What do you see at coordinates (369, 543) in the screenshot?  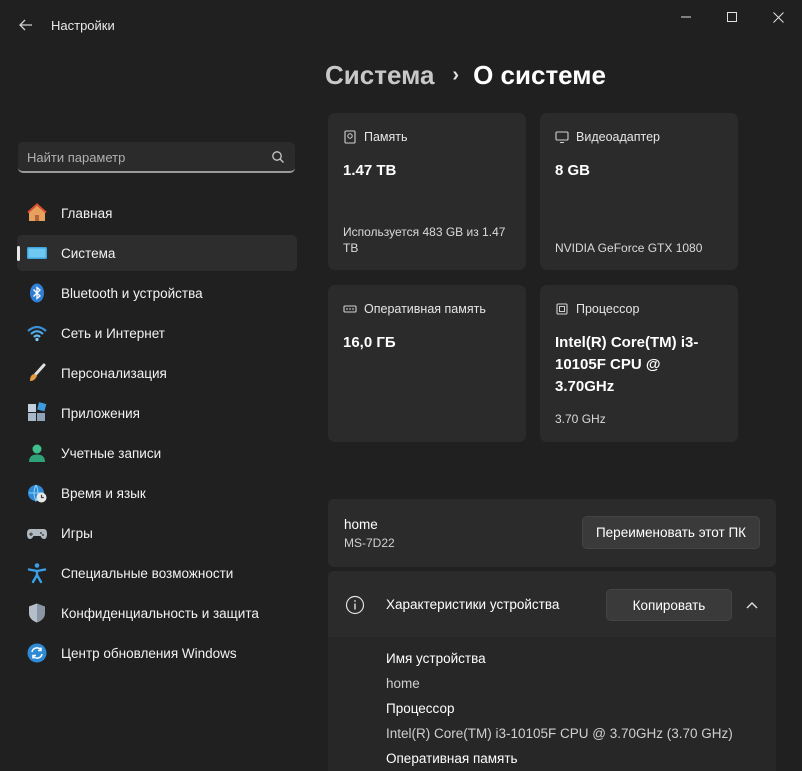 I see `pc-model: MS-7D22` at bounding box center [369, 543].